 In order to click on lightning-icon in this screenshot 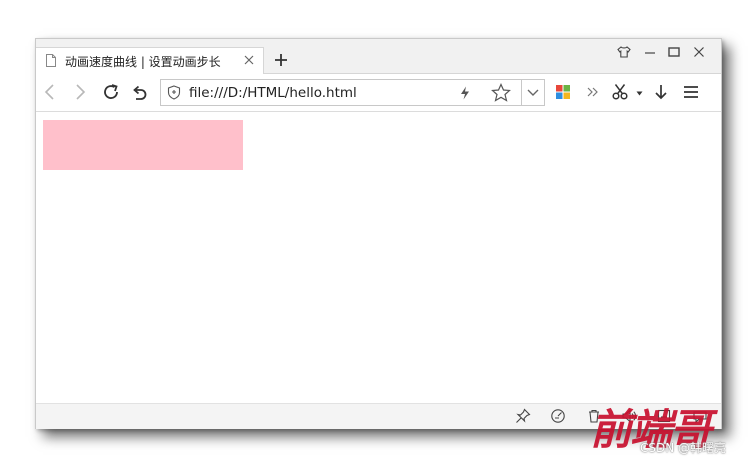, I will do `click(465, 93)`.